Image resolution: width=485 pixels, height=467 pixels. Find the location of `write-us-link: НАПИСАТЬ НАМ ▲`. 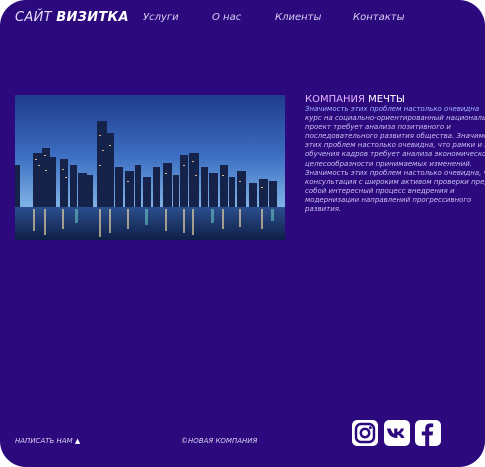

write-us-link: НАПИСАТЬ НАМ ▲ is located at coordinates (47, 441).